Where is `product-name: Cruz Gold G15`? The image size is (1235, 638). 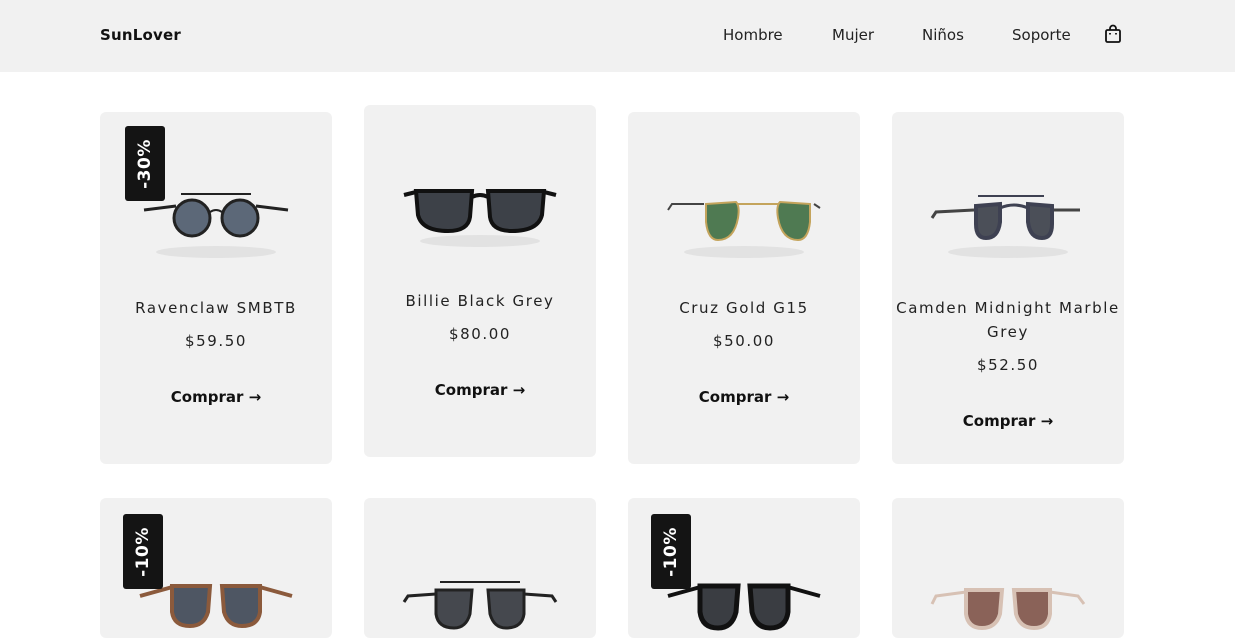
product-name: Cruz Gold G15 is located at coordinates (744, 308).